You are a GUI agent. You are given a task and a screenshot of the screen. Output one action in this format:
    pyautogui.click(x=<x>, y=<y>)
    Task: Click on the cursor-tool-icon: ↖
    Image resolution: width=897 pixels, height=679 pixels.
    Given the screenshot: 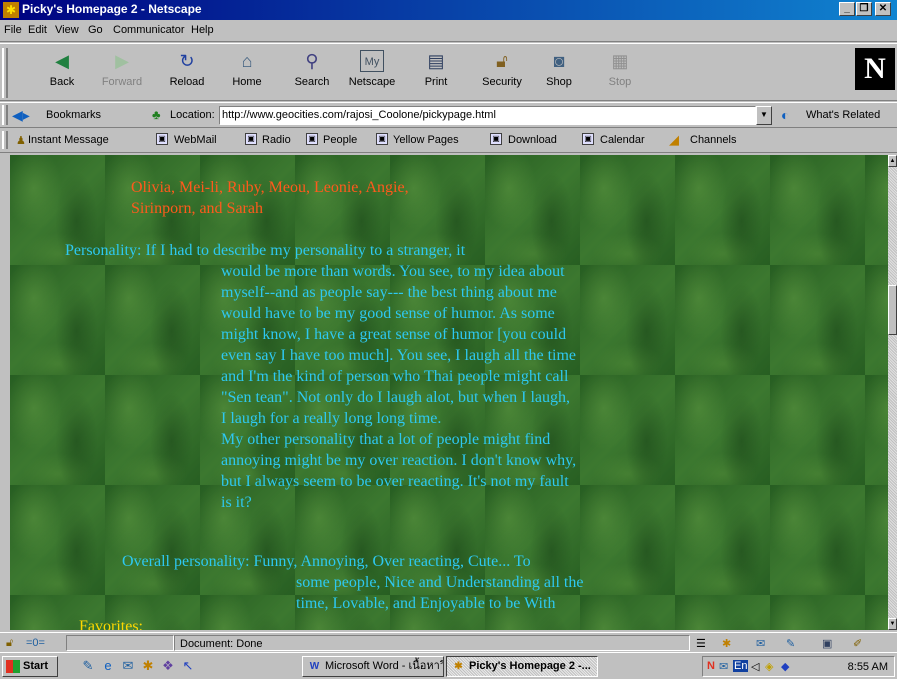 What is the action you would take?
    pyautogui.click(x=188, y=666)
    